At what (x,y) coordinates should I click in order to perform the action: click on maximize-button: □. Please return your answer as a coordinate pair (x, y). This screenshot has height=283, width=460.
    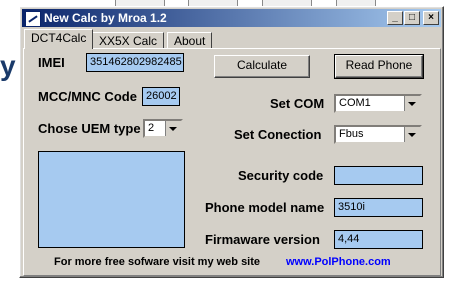
    Looking at the image, I should click on (412, 18).